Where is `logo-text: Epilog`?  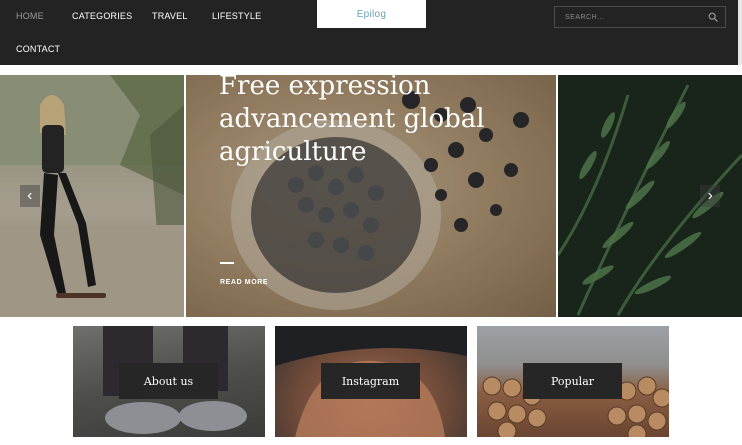 logo-text: Epilog is located at coordinates (371, 14).